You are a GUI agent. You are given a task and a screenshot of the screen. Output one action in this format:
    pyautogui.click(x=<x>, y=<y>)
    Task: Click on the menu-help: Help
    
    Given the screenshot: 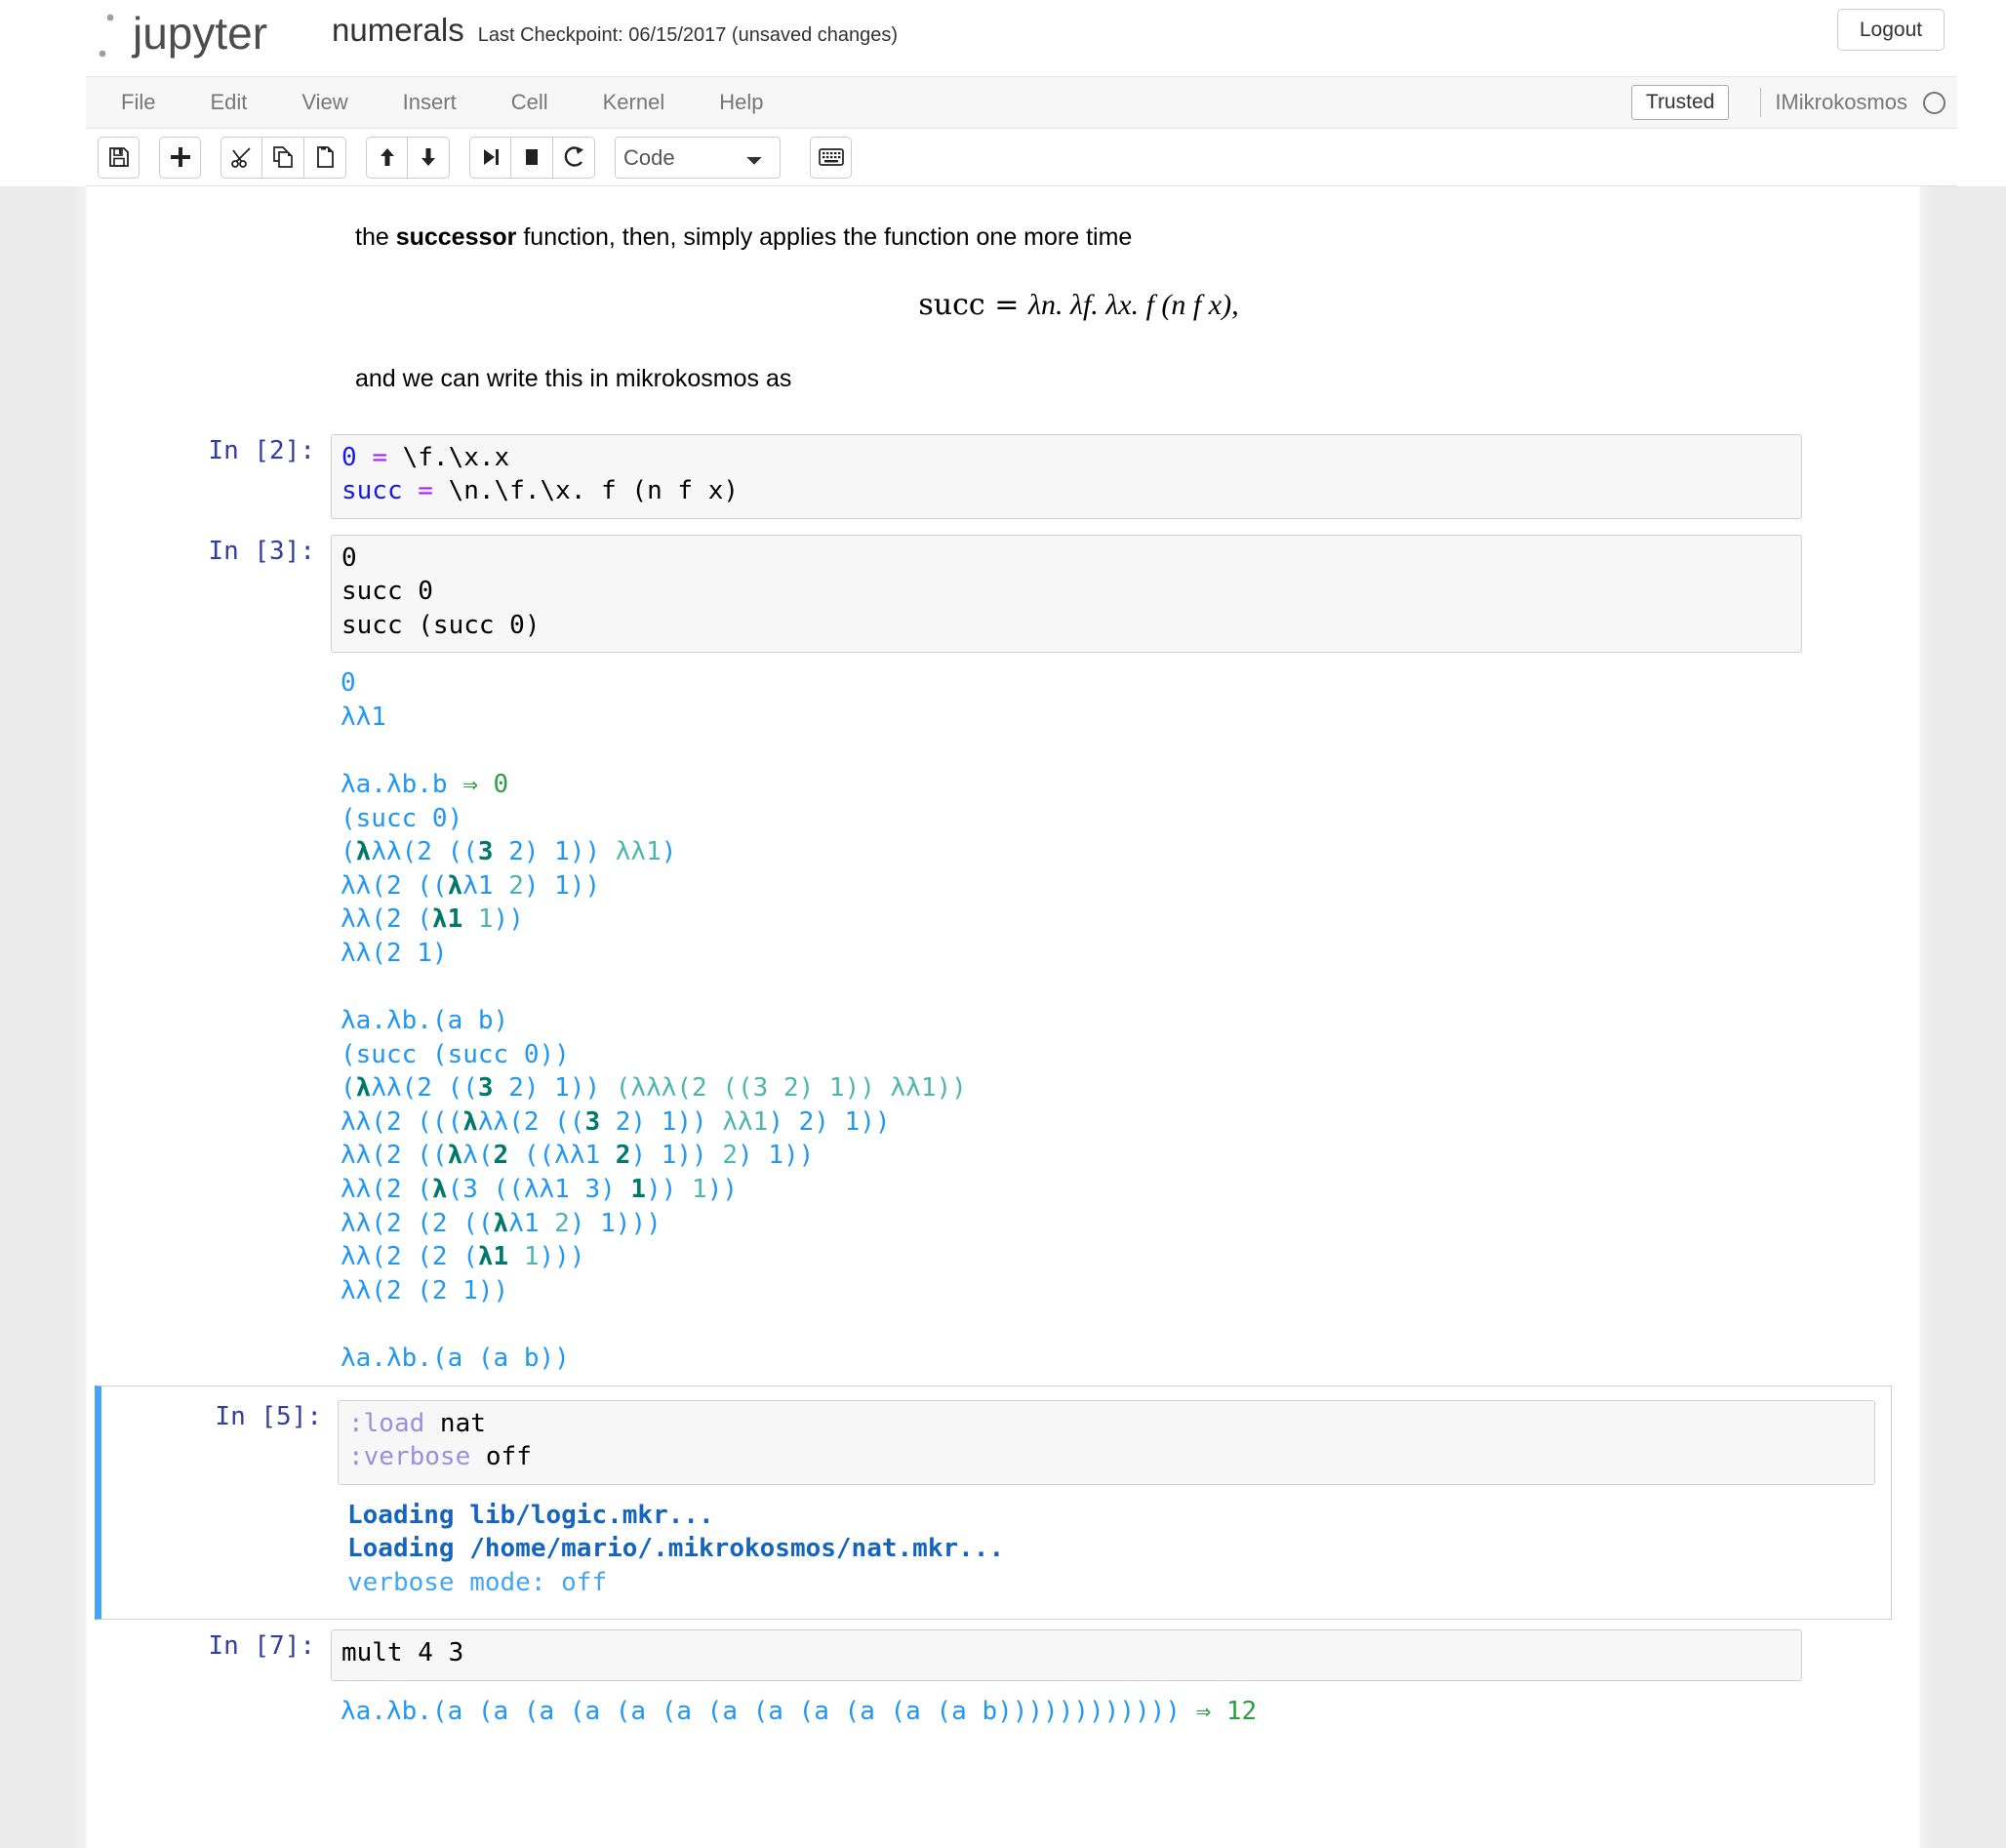 What is the action you would take?
    pyautogui.click(x=741, y=103)
    